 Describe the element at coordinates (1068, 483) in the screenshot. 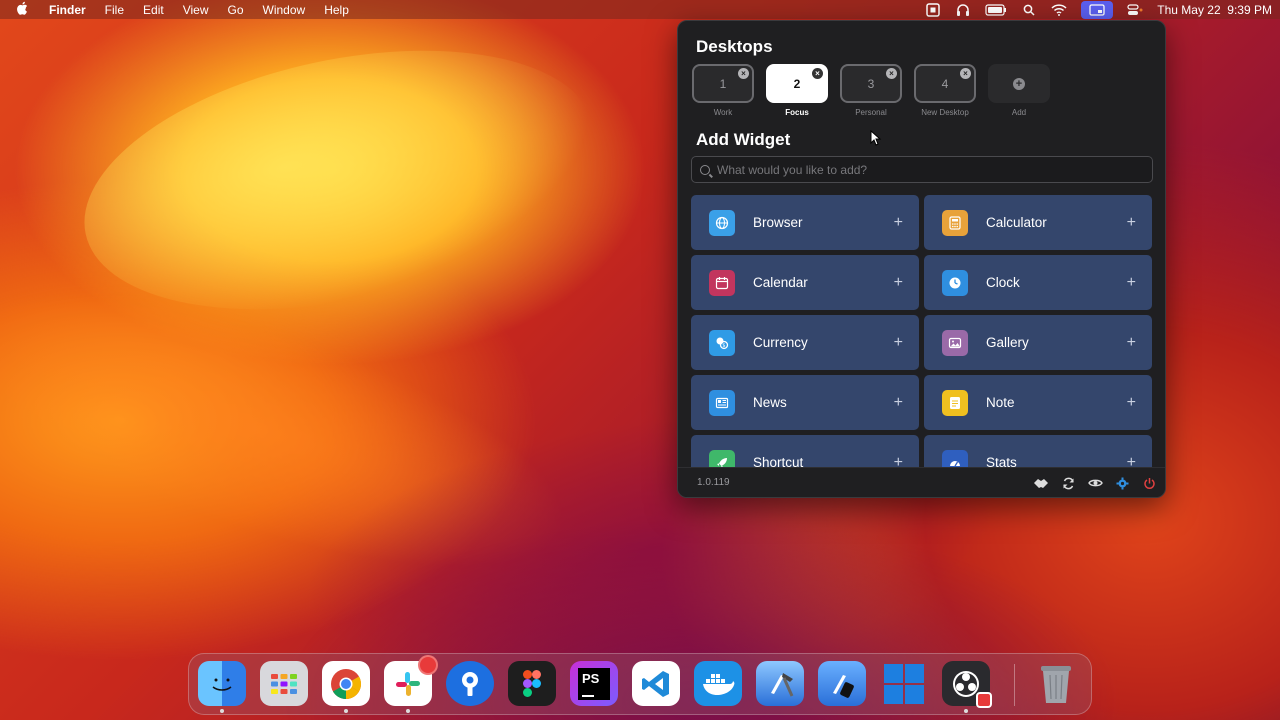

I see `refresh-icon` at that location.